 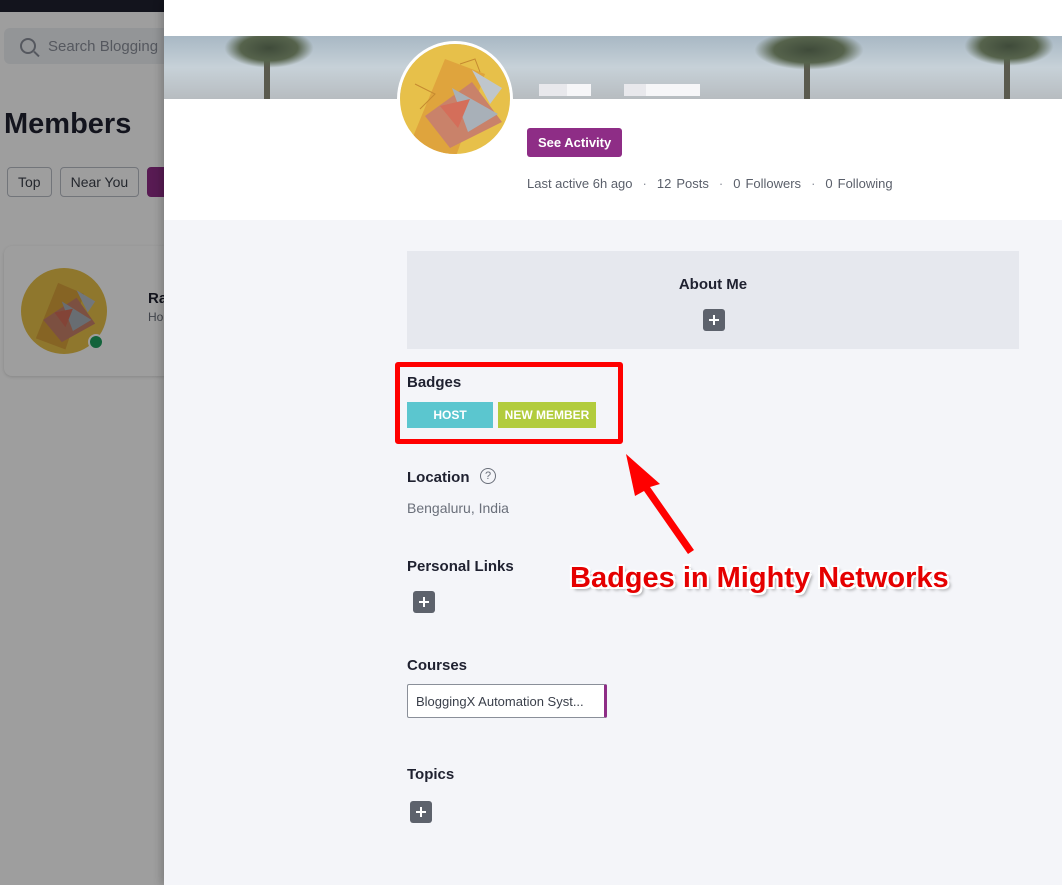 What do you see at coordinates (773, 183) in the screenshot?
I see `followers-label: Followers` at bounding box center [773, 183].